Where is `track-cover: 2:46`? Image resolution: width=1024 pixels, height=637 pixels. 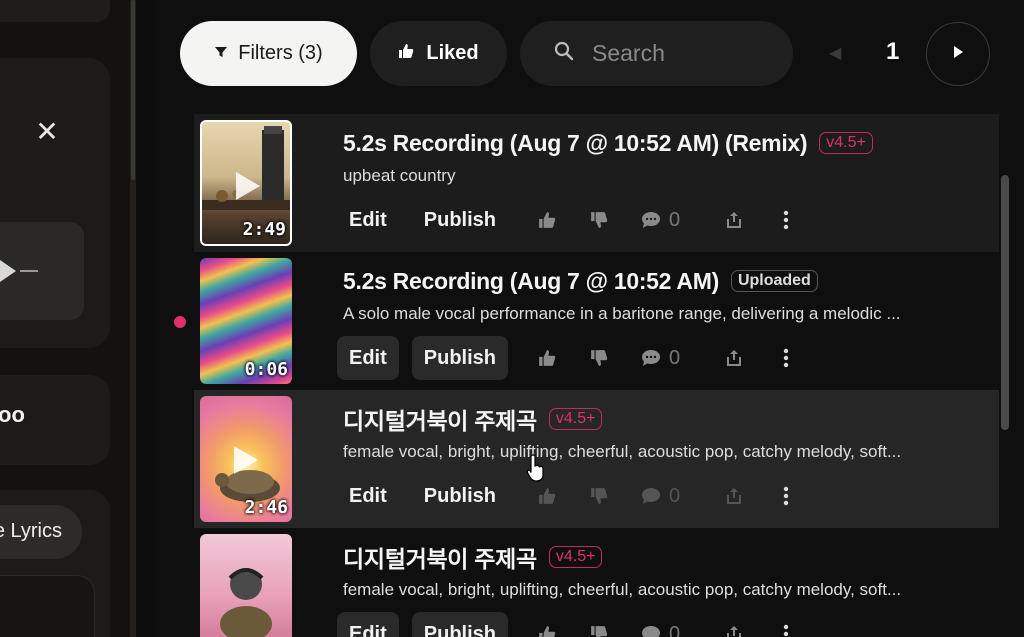 track-cover: 2:46 is located at coordinates (246, 459).